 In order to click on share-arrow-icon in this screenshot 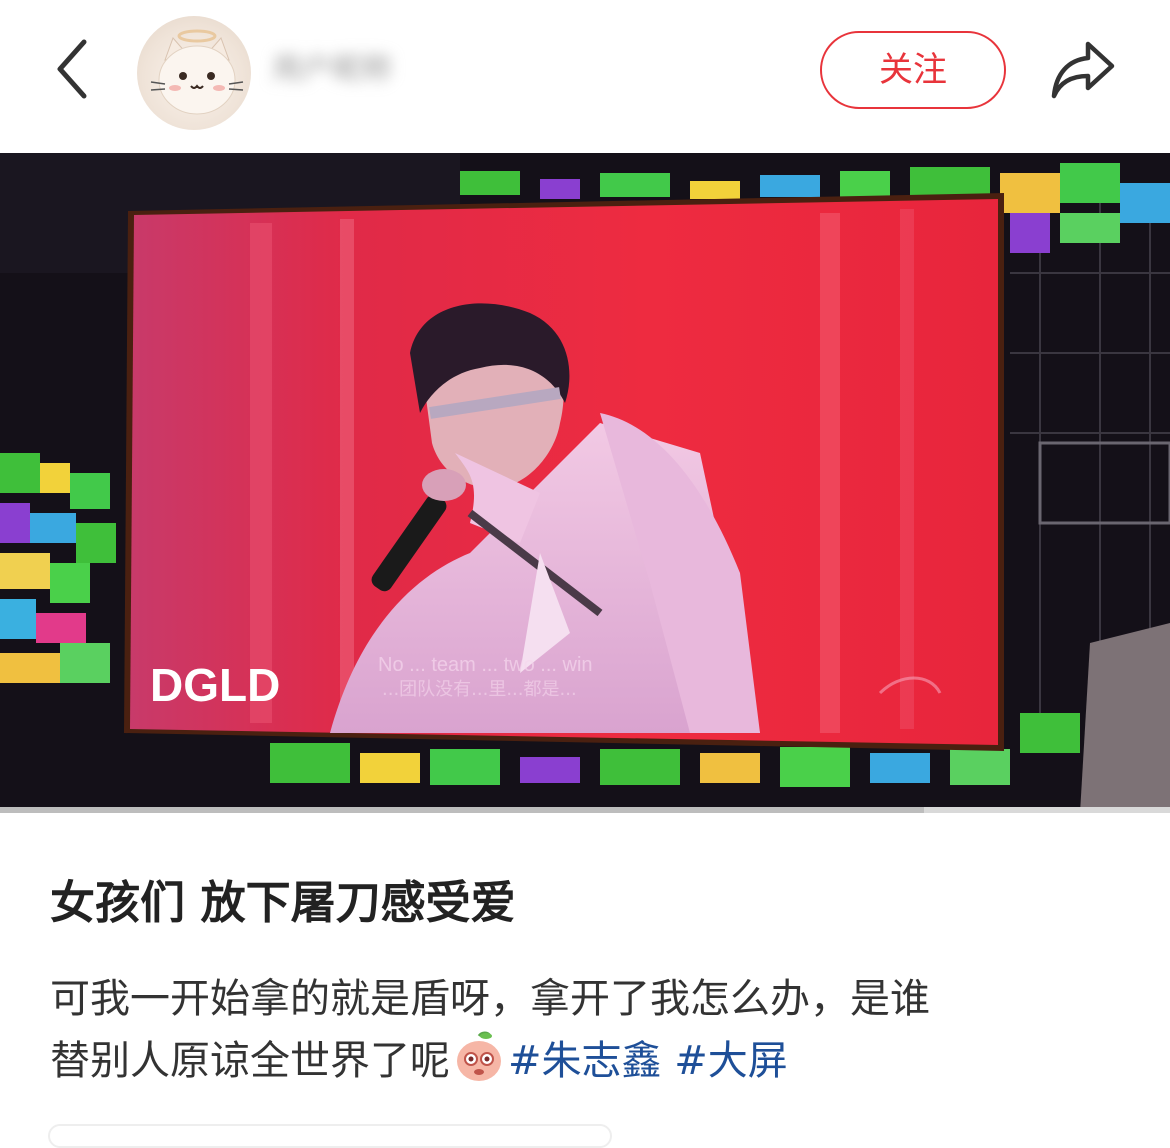, I will do `click(1083, 70)`.